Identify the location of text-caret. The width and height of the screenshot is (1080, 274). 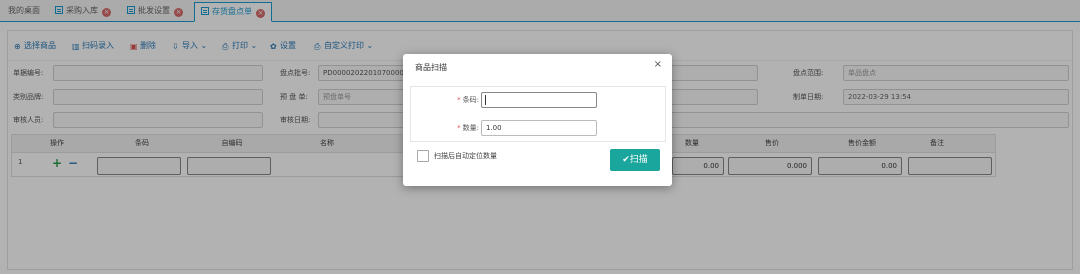
(485, 100).